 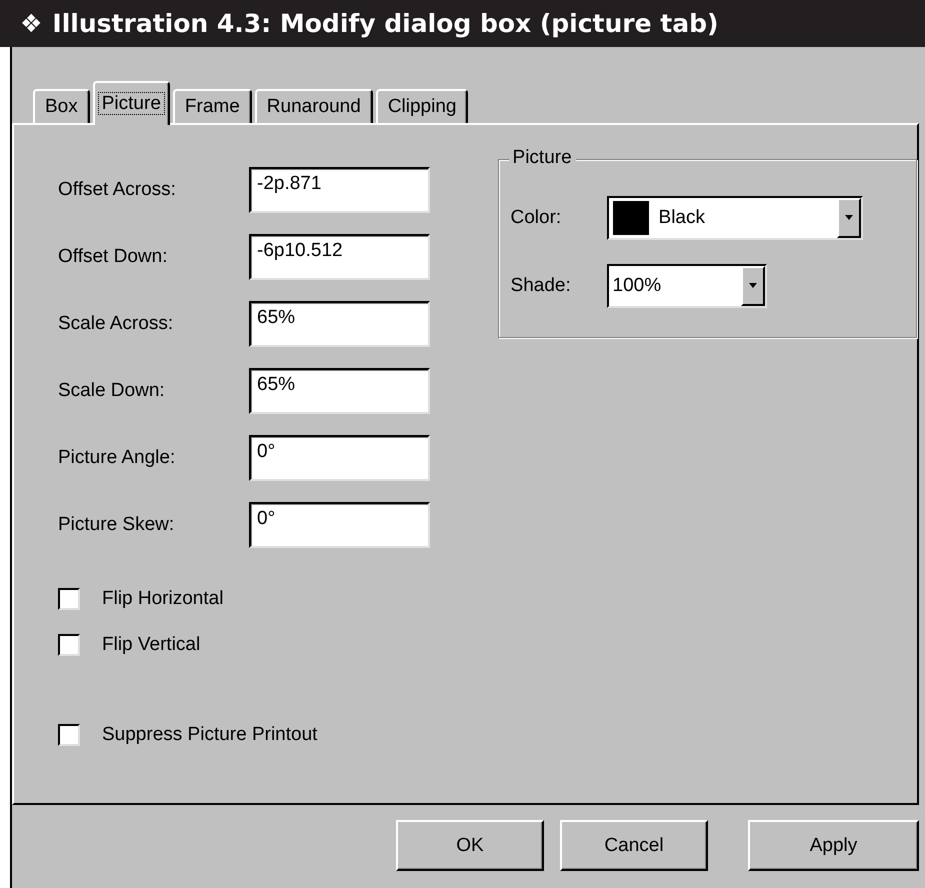 I want to click on input-field: -6p10.512, so click(x=339, y=257).